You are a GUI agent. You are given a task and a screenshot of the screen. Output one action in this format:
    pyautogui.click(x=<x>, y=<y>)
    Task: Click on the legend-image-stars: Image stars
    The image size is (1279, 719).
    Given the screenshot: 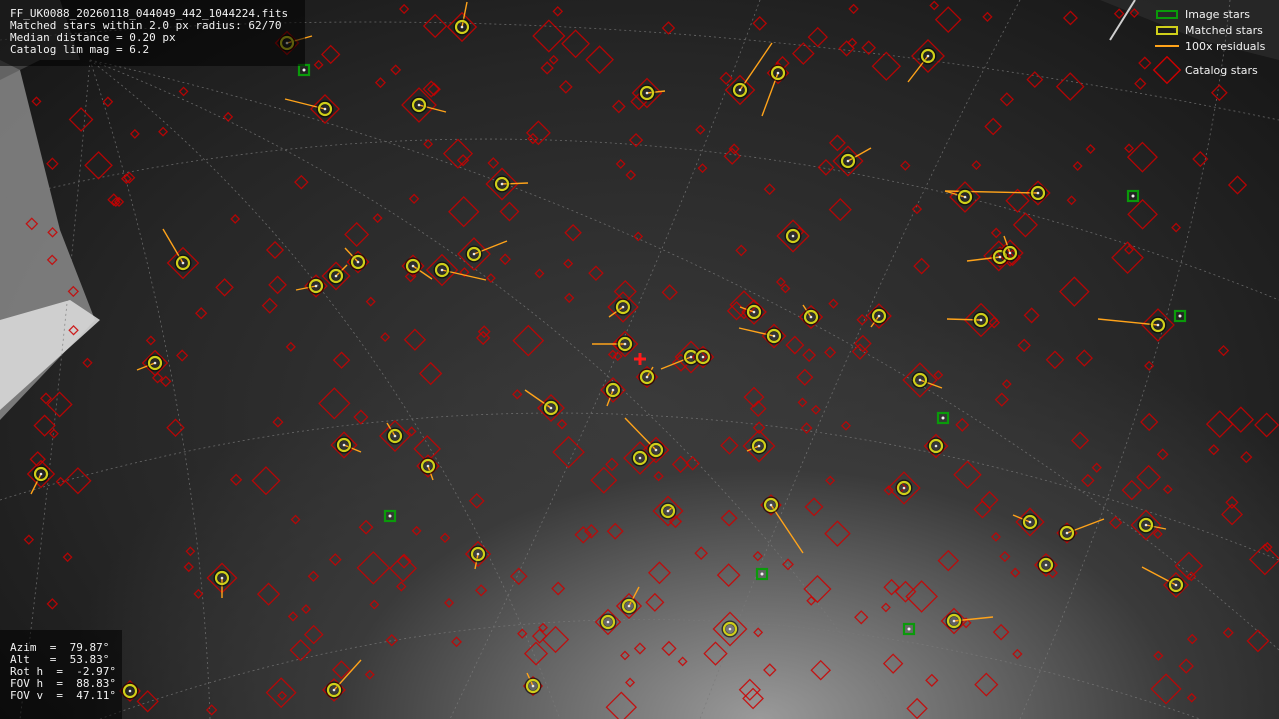 What is the action you would take?
    pyautogui.click(x=1212, y=14)
    